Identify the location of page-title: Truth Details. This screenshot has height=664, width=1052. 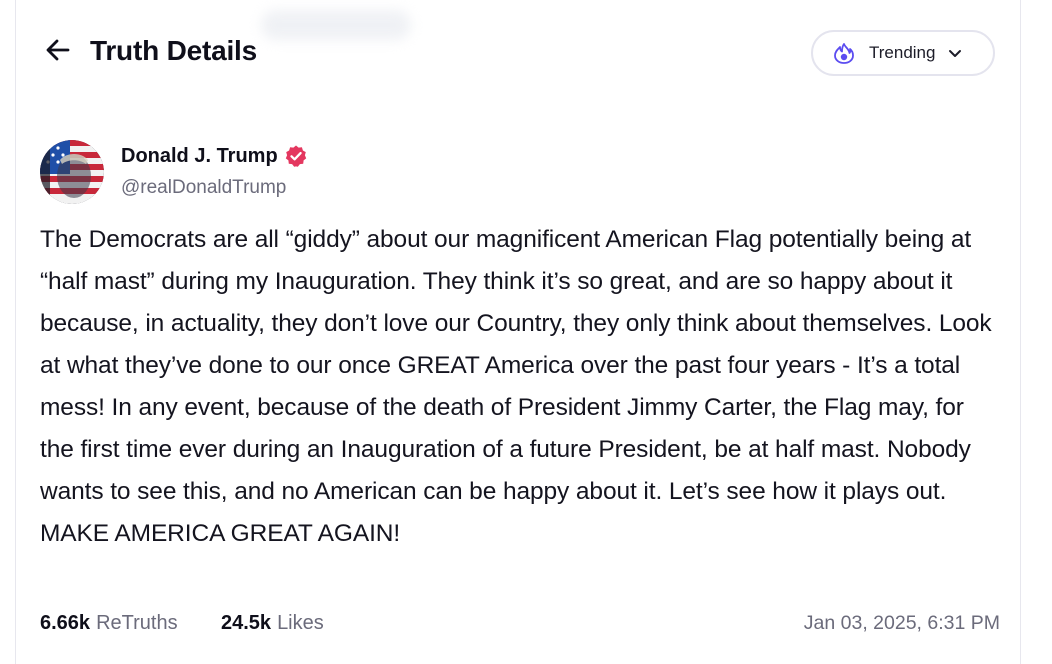
(173, 50).